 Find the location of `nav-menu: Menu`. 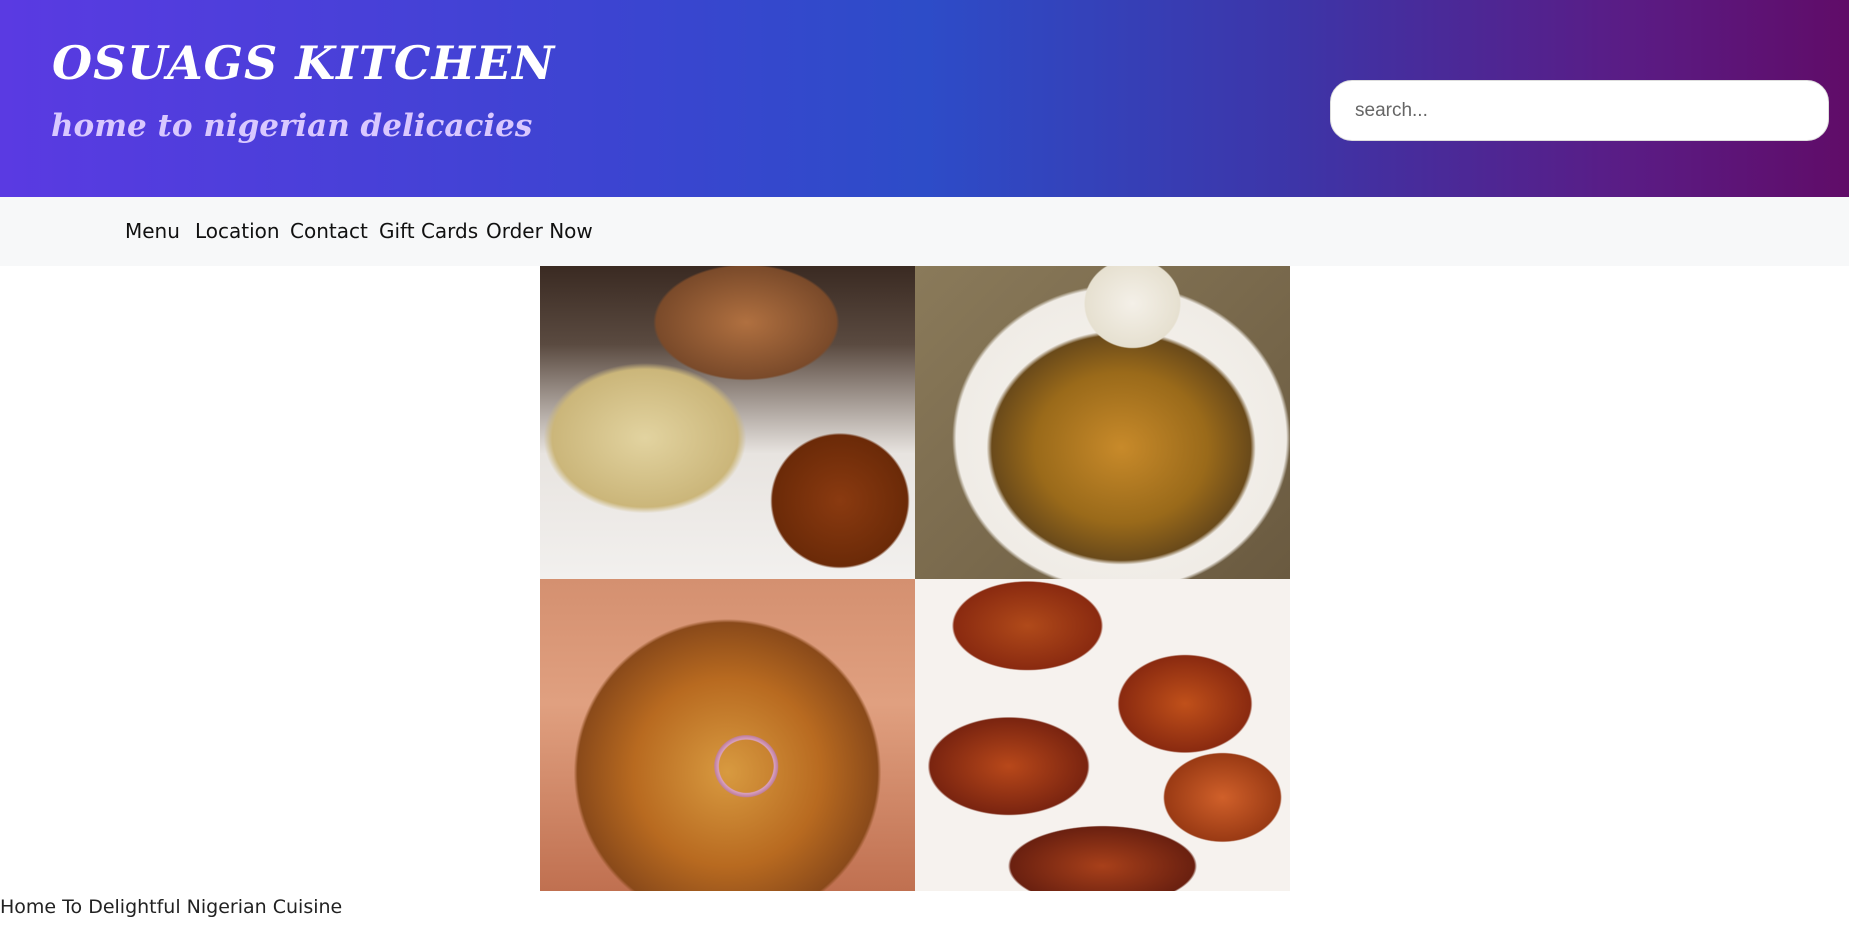

nav-menu: Menu is located at coordinates (152, 231).